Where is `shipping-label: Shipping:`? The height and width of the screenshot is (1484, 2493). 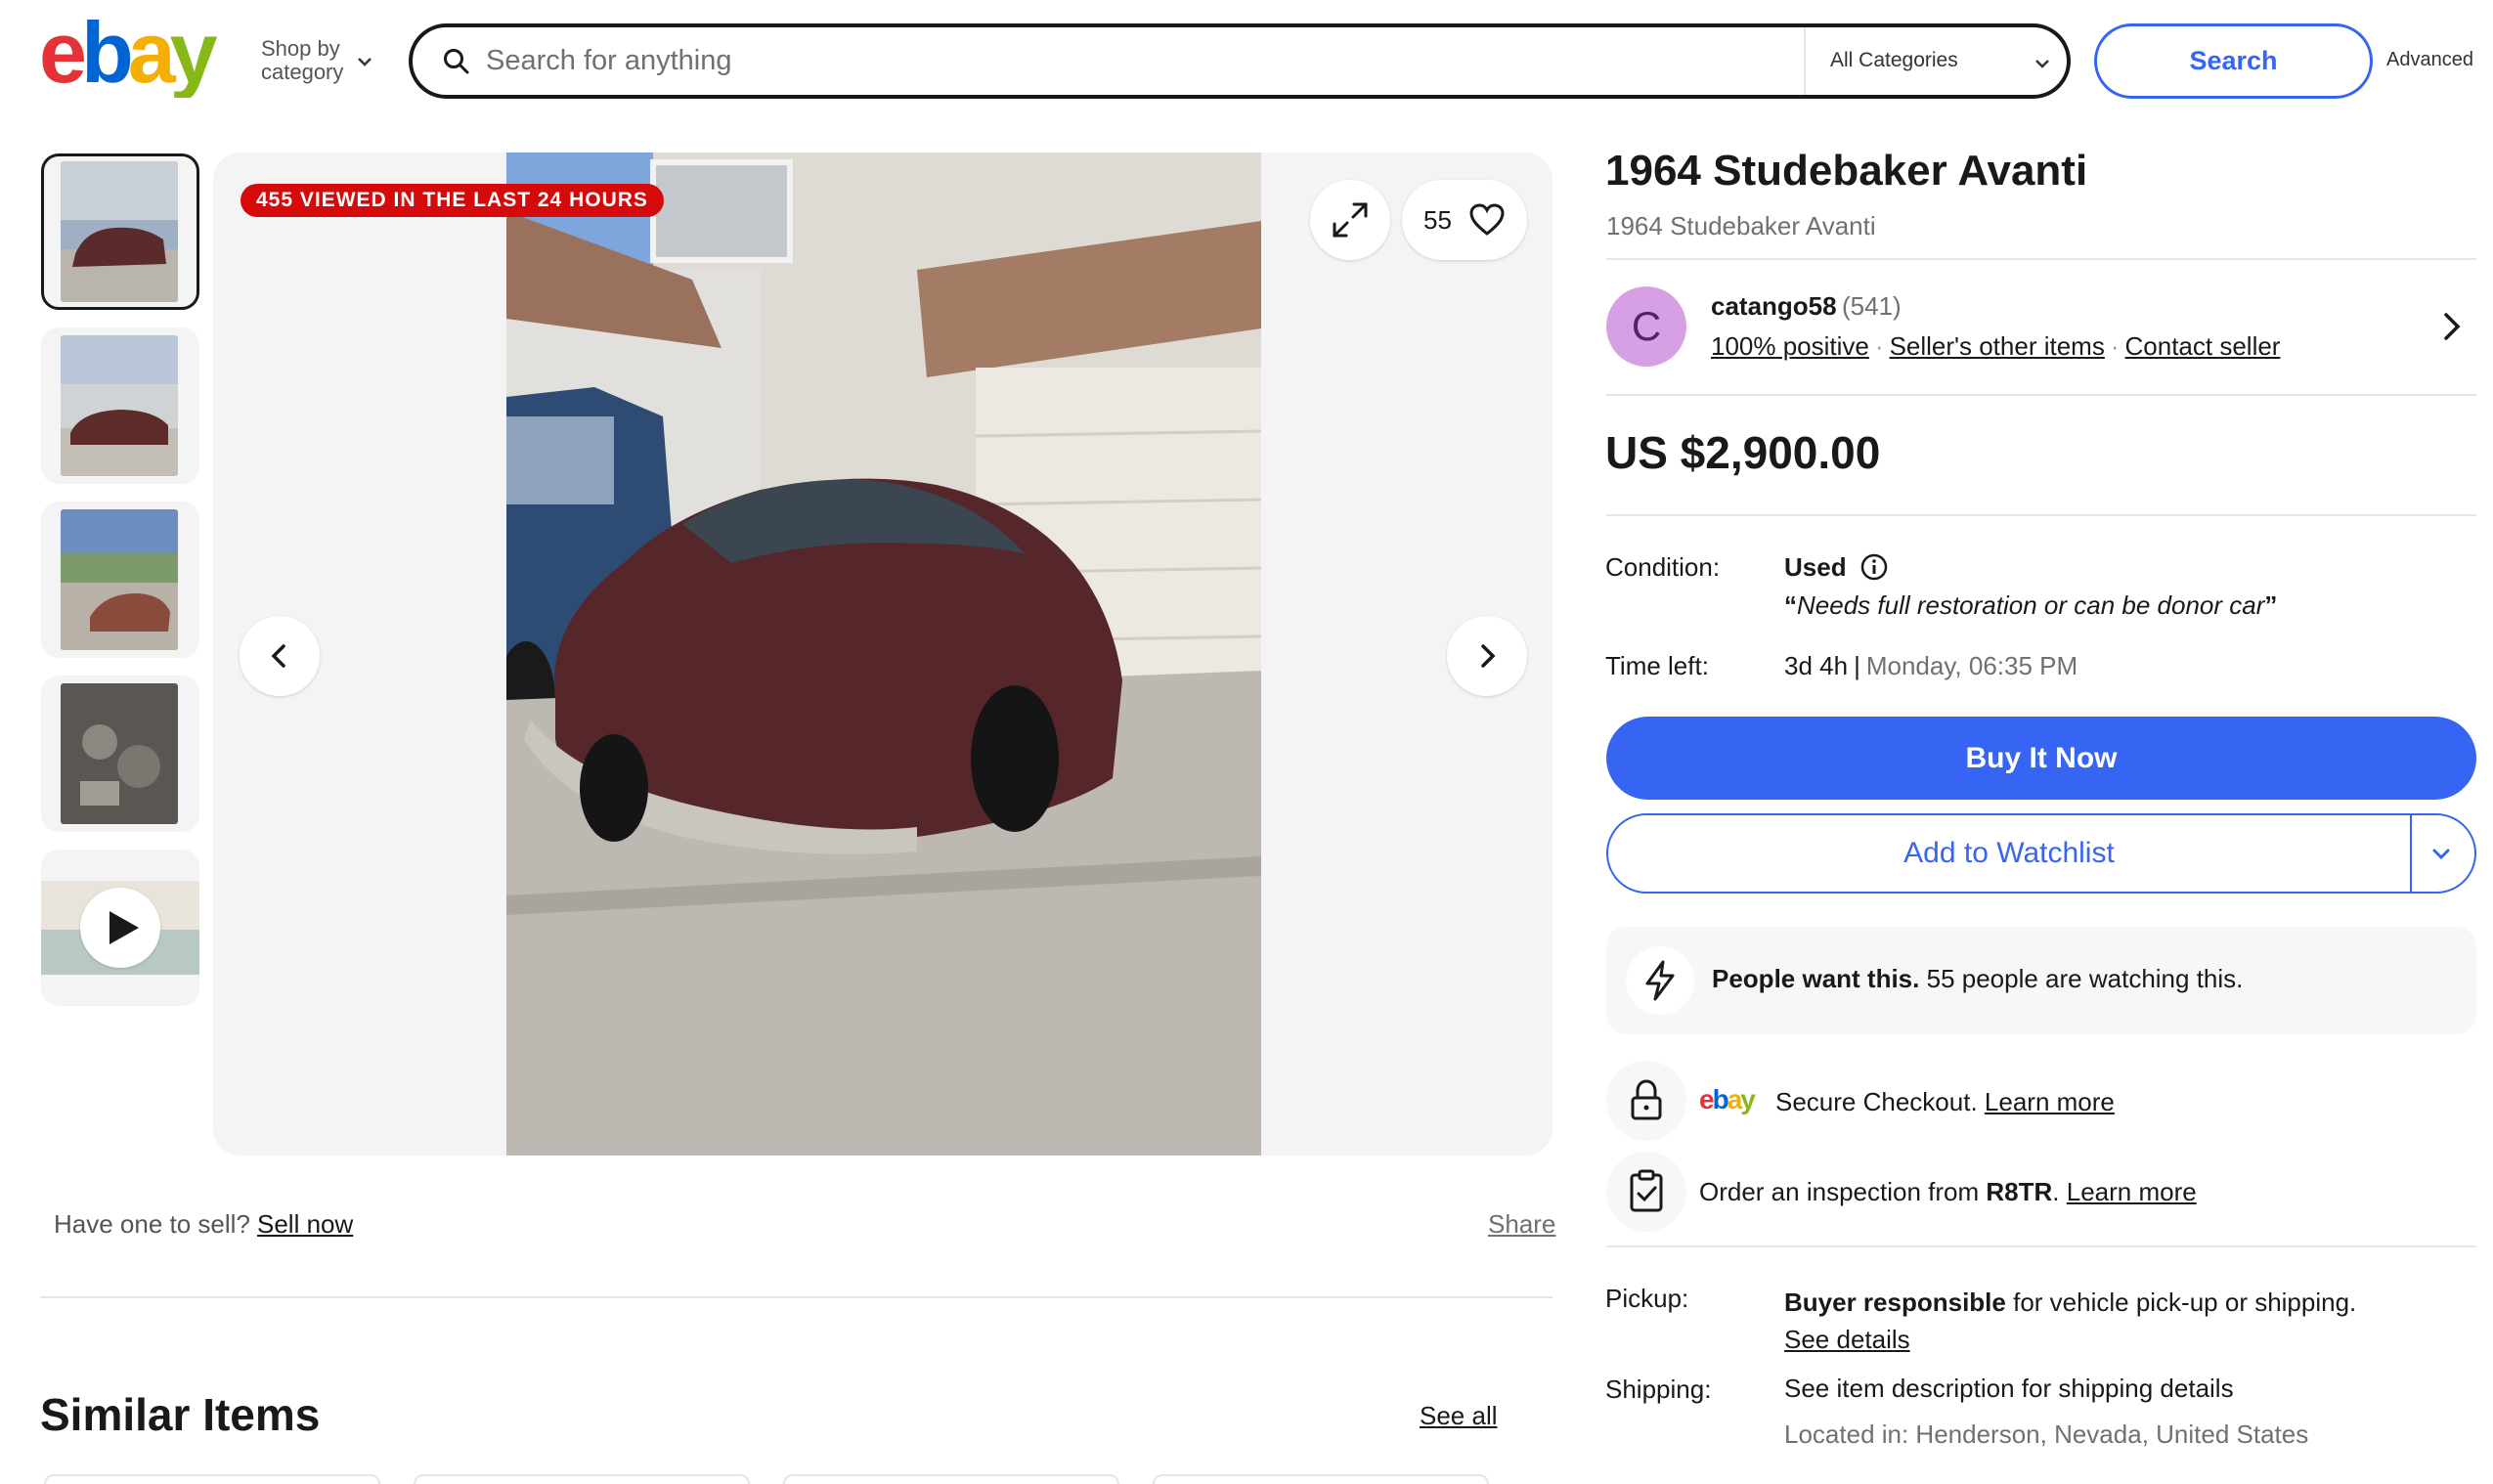
shipping-label: Shipping: is located at coordinates (1658, 1389).